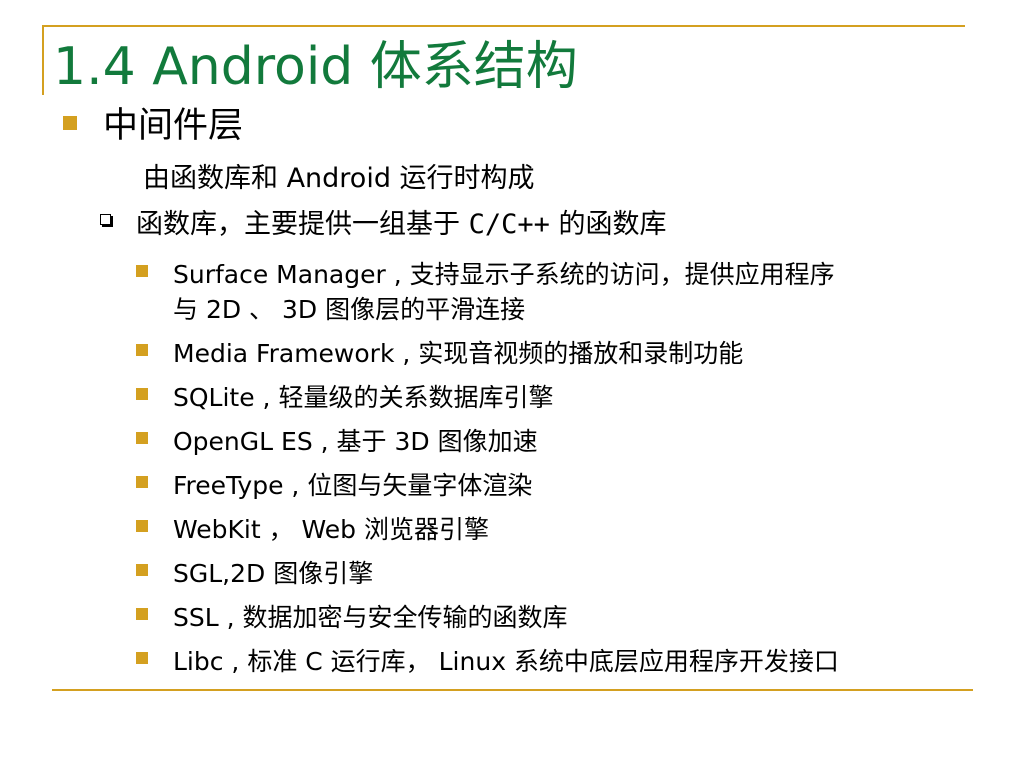 The image size is (1024, 768). Describe the element at coordinates (43, 60) in the screenshot. I see `left-rule` at that location.